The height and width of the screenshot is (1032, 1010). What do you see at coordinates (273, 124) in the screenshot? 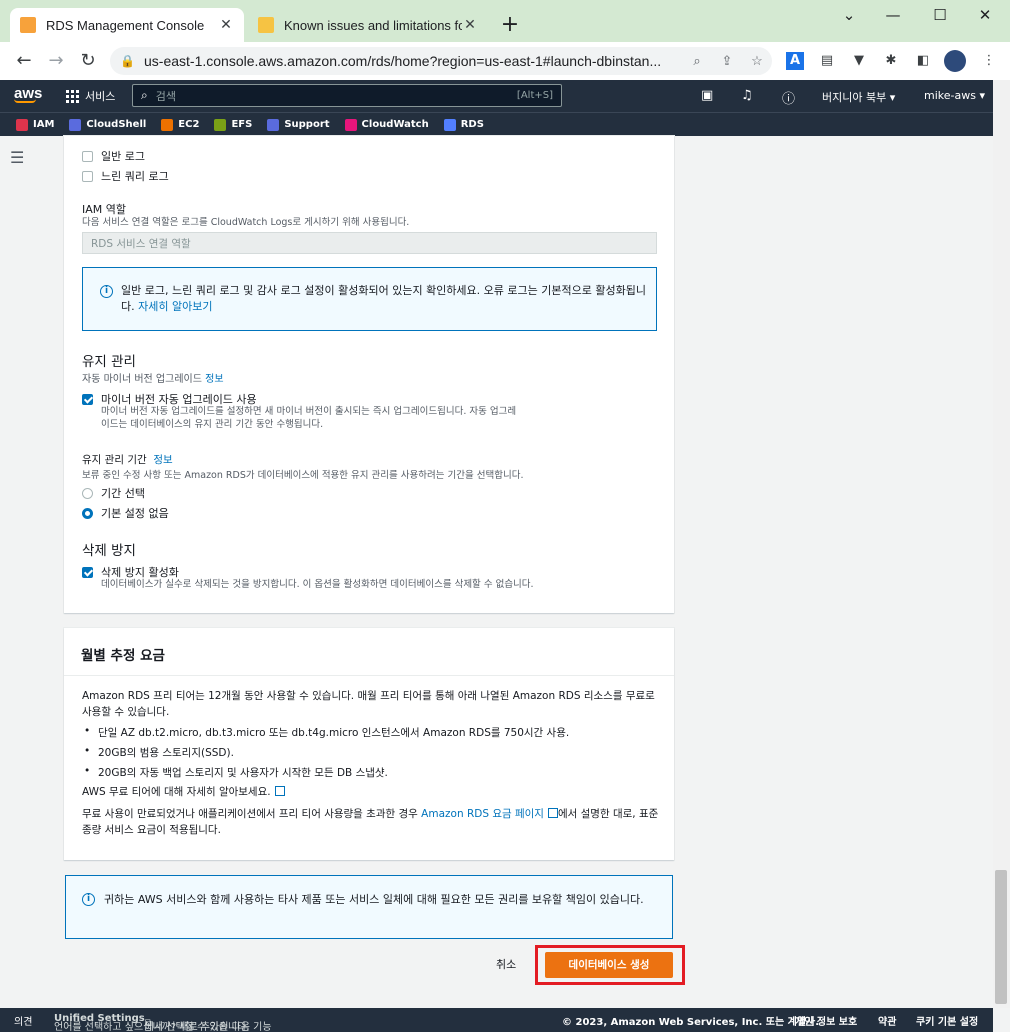
I see `support-icon` at bounding box center [273, 124].